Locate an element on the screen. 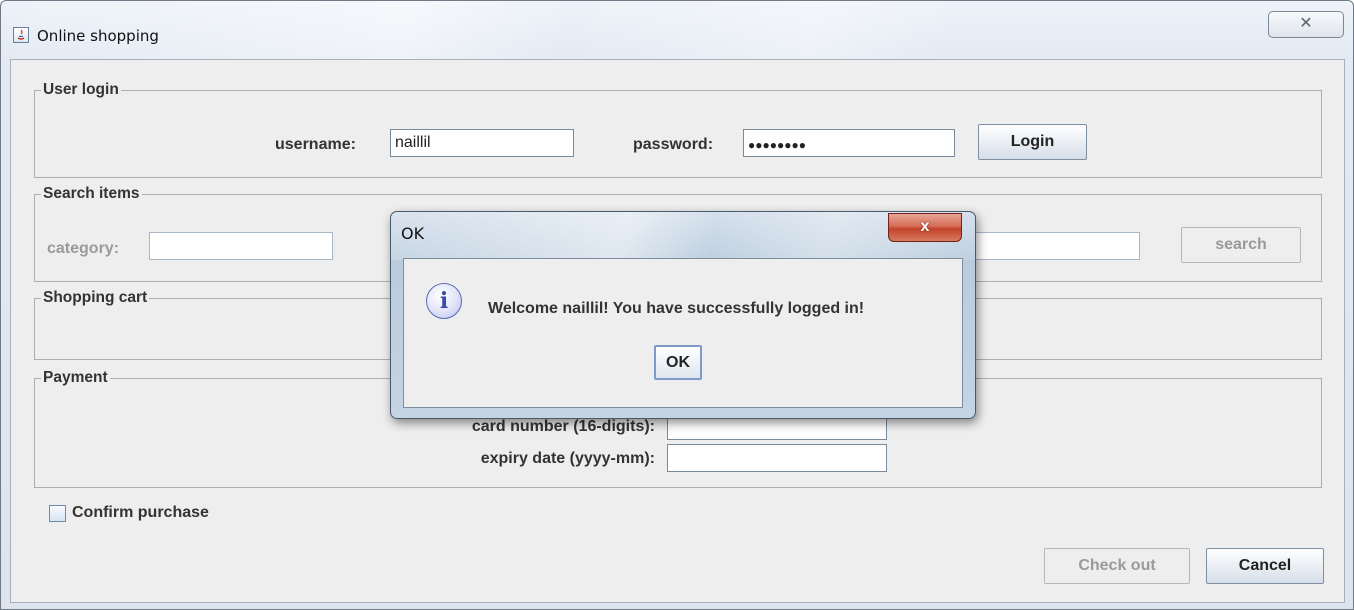 This screenshot has width=1354, height=610. card-number-label: card number (16-digits): is located at coordinates (563, 426).